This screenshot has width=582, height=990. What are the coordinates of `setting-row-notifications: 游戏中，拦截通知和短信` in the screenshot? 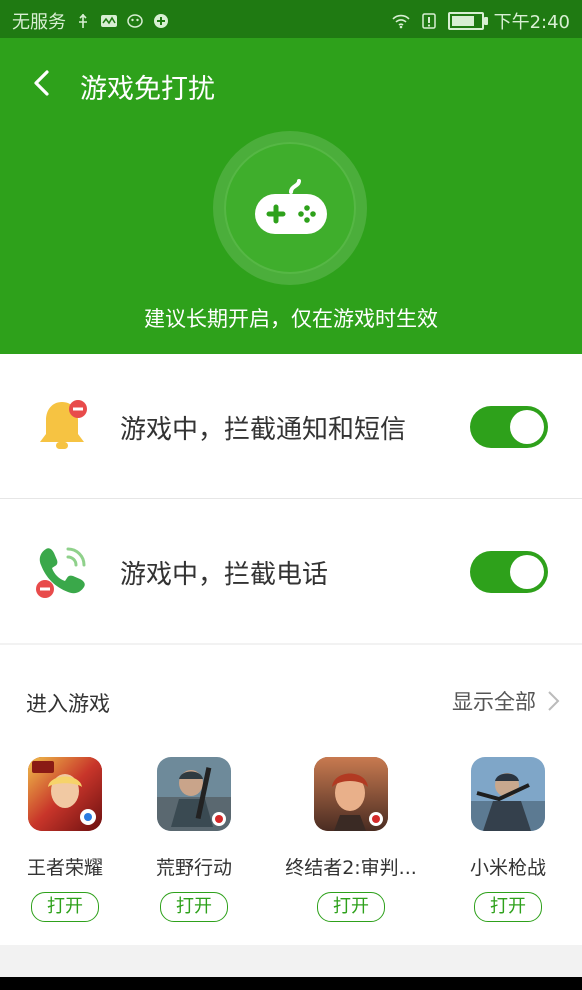 It's located at (291, 426).